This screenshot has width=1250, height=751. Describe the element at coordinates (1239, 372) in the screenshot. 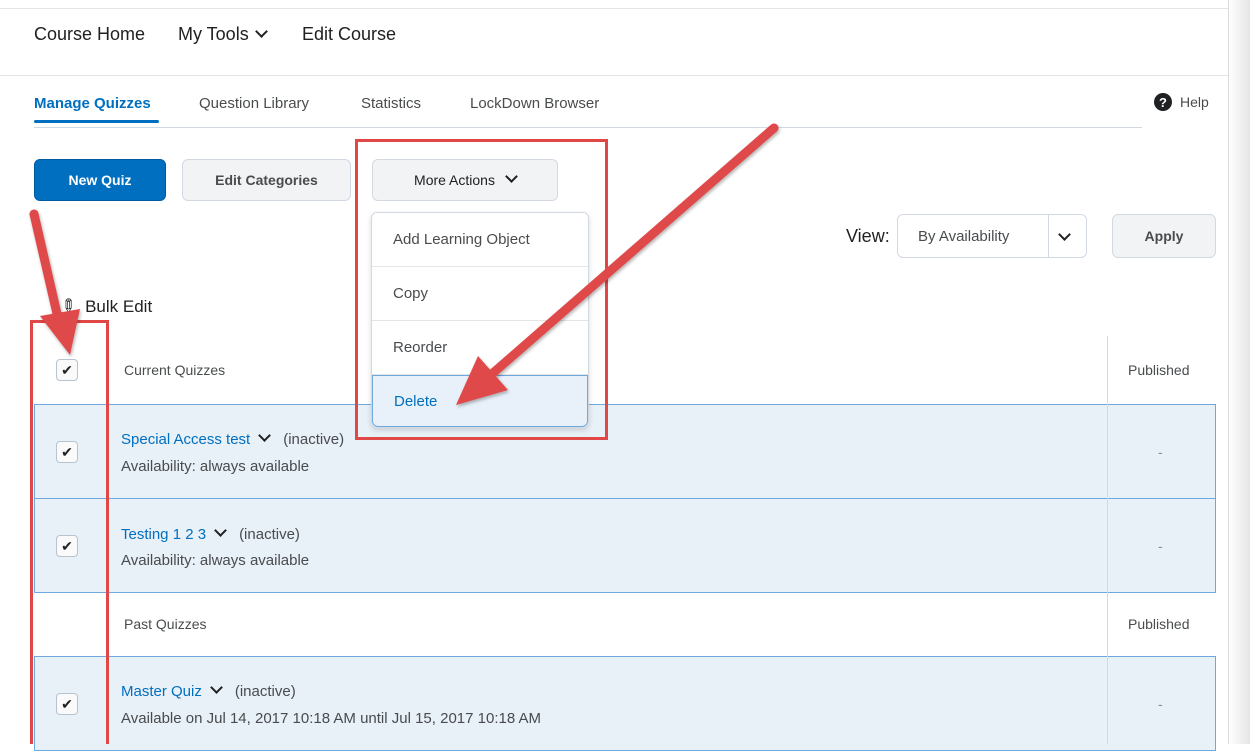

I see `page-edge-shadow` at that location.